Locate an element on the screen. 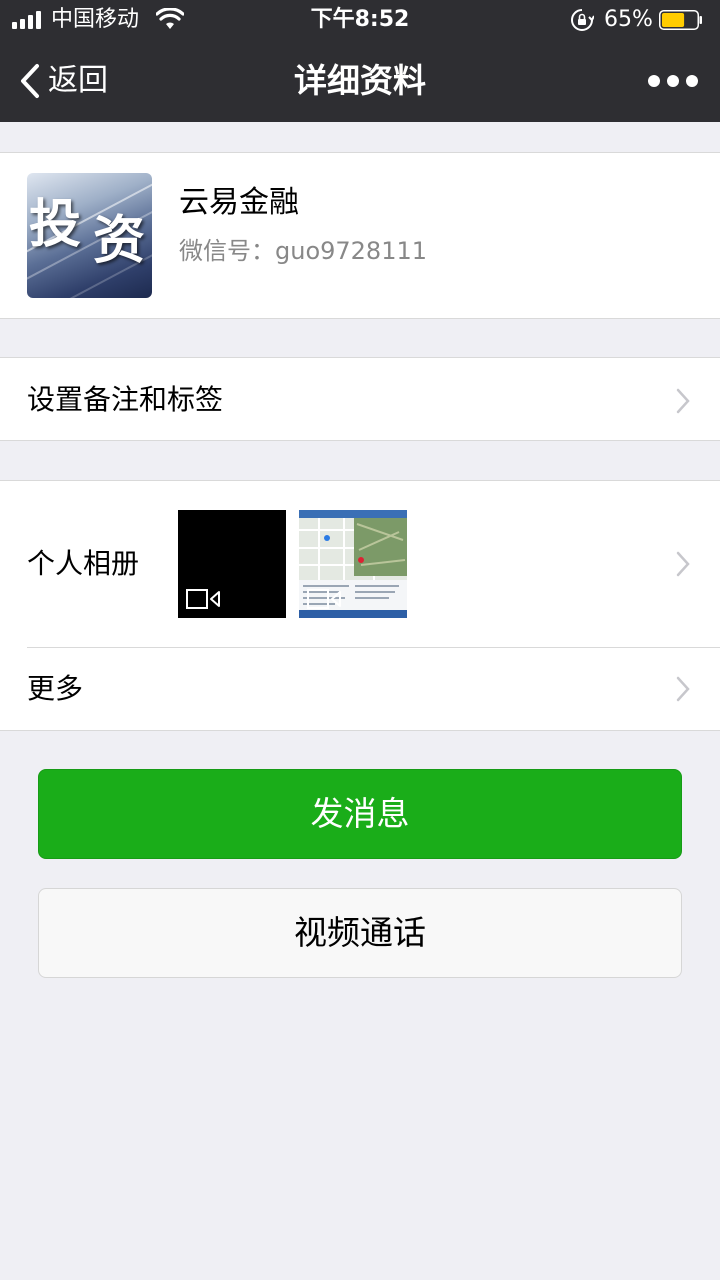 This screenshot has height=1280, width=720. rotation-lock-icon is located at coordinates (582, 20).